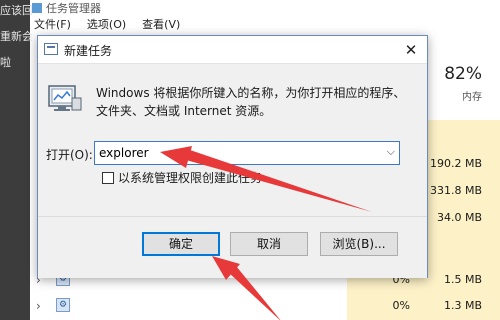  I want to click on task-manager-title: 任务管理器, so click(66, 7).